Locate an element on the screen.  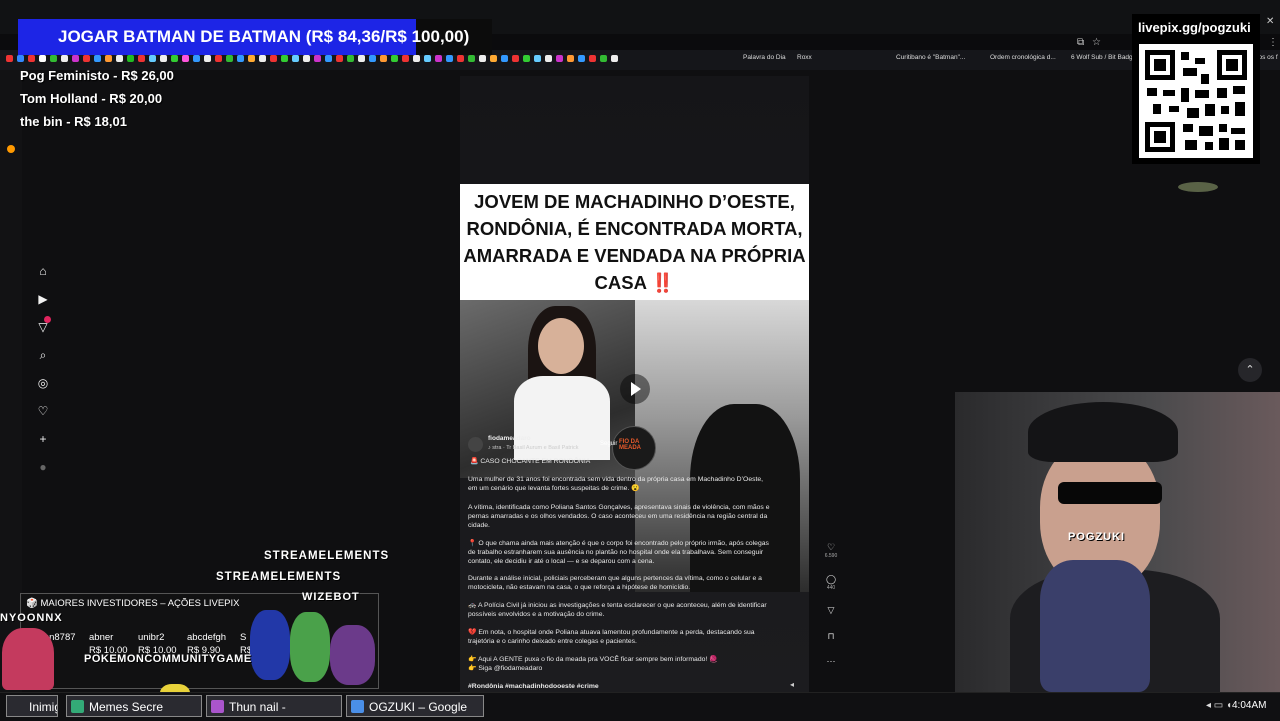
fighter-sprite is located at coordinates (352, 655).